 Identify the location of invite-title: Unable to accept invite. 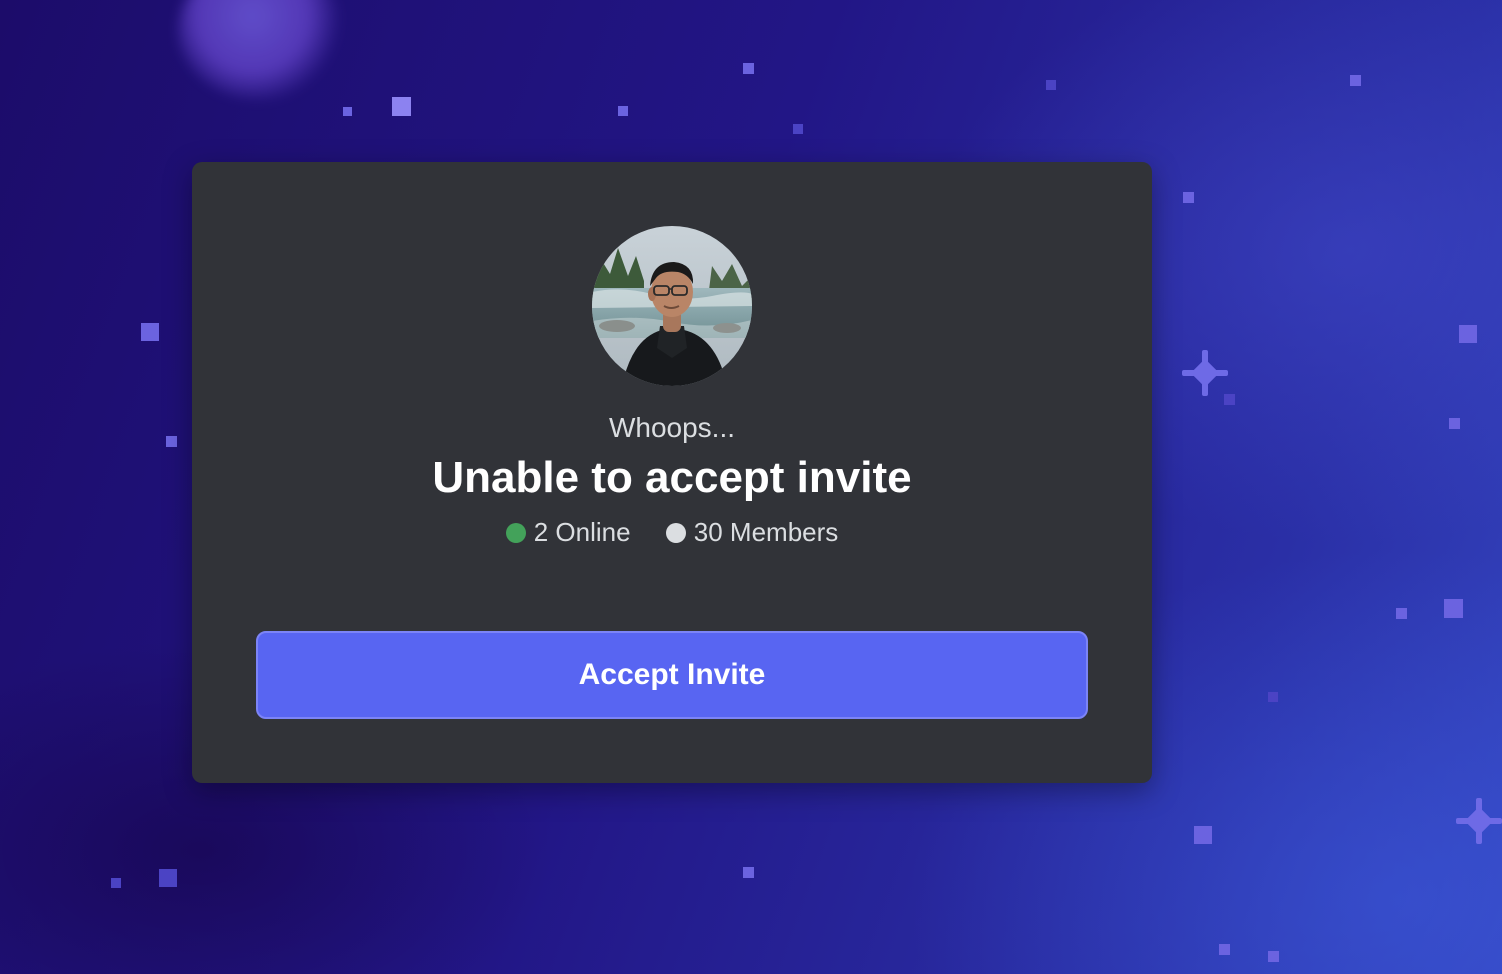
(672, 477).